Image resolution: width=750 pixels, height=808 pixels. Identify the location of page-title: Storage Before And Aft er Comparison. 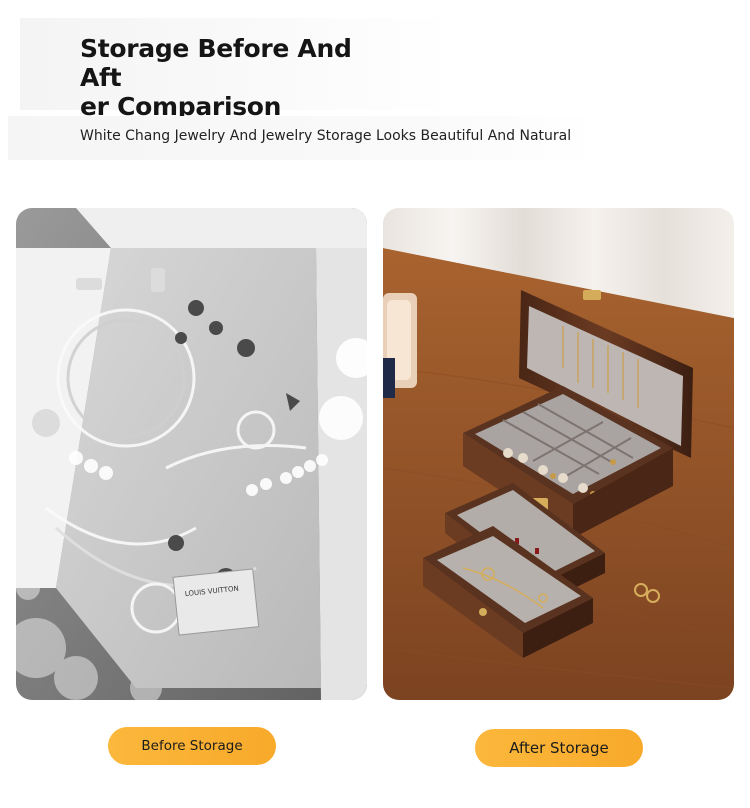
(240, 77).